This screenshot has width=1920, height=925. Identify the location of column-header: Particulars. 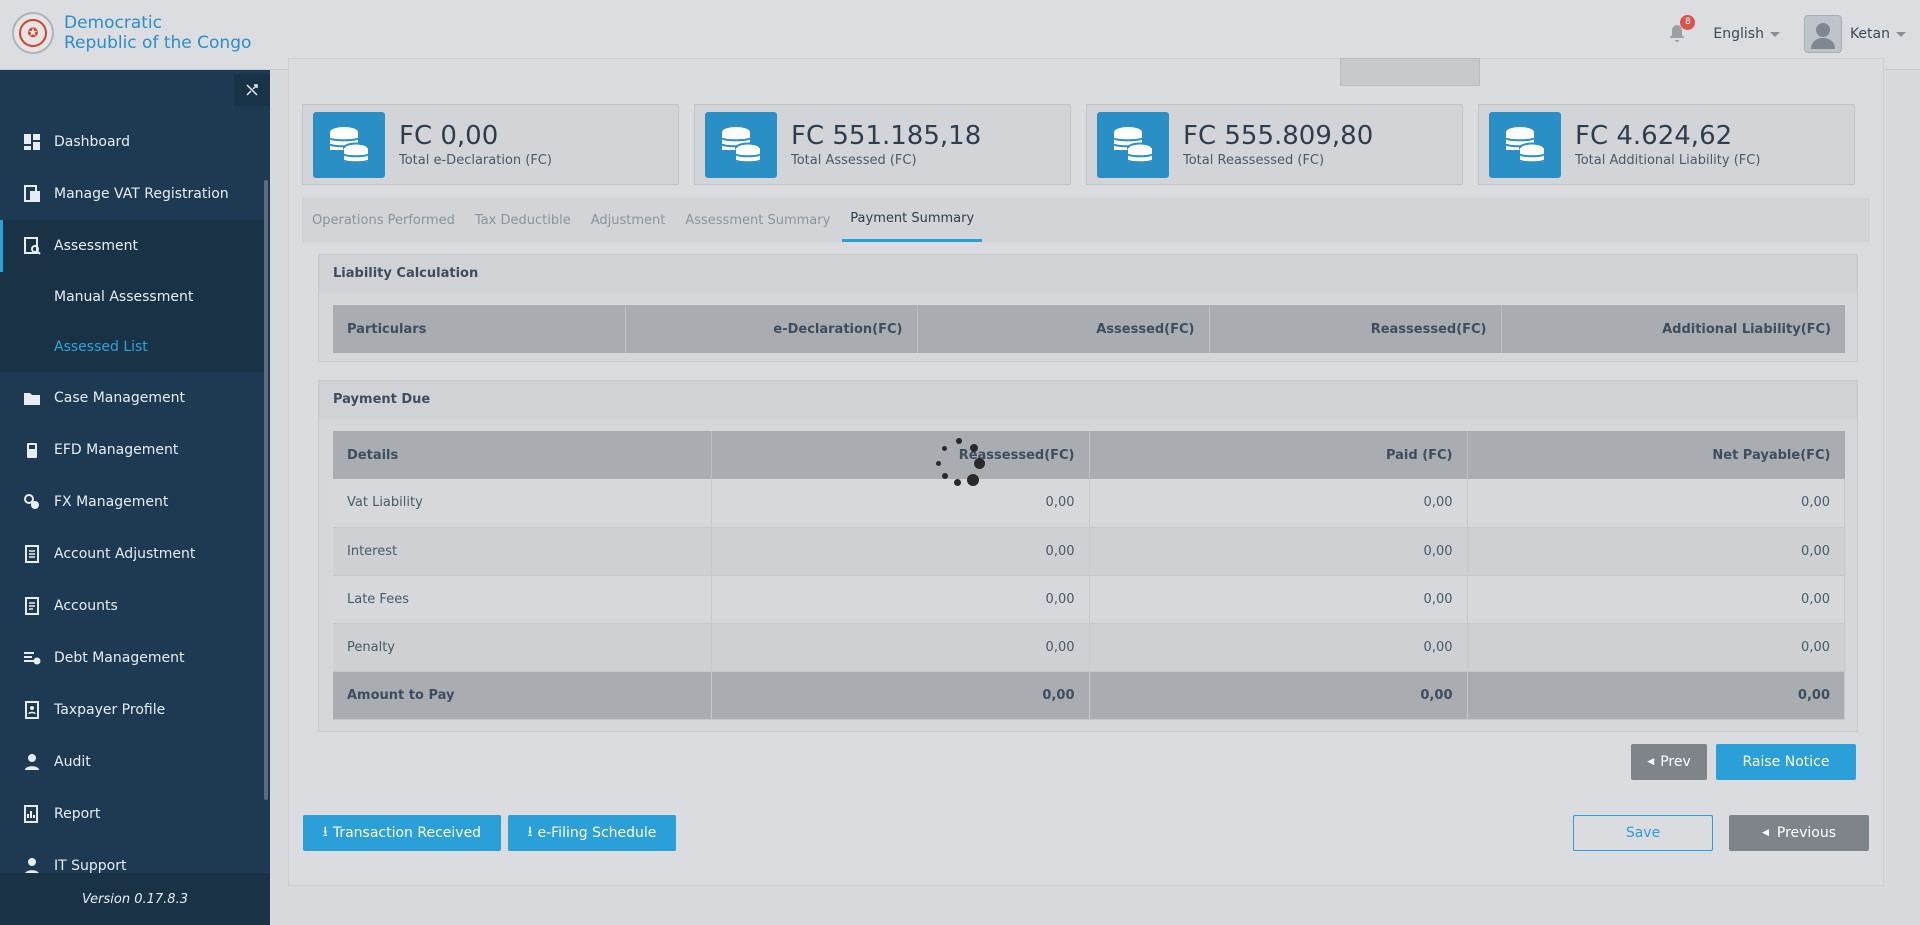
(479, 329).